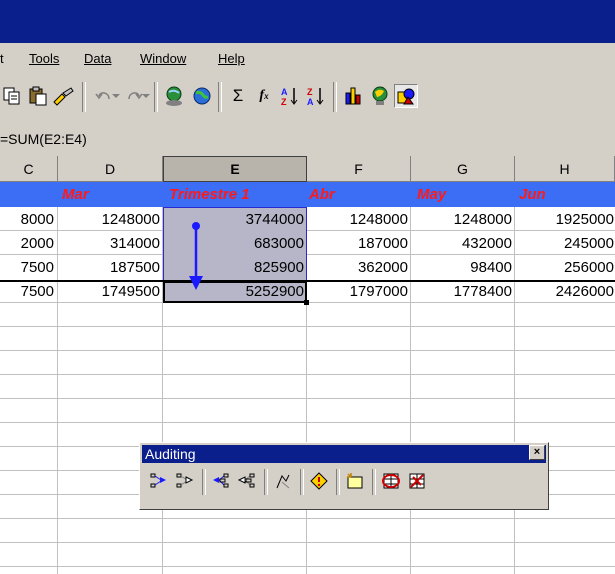  What do you see at coordinates (283, 481) in the screenshot?
I see `remove-all-arrows-icon` at bounding box center [283, 481].